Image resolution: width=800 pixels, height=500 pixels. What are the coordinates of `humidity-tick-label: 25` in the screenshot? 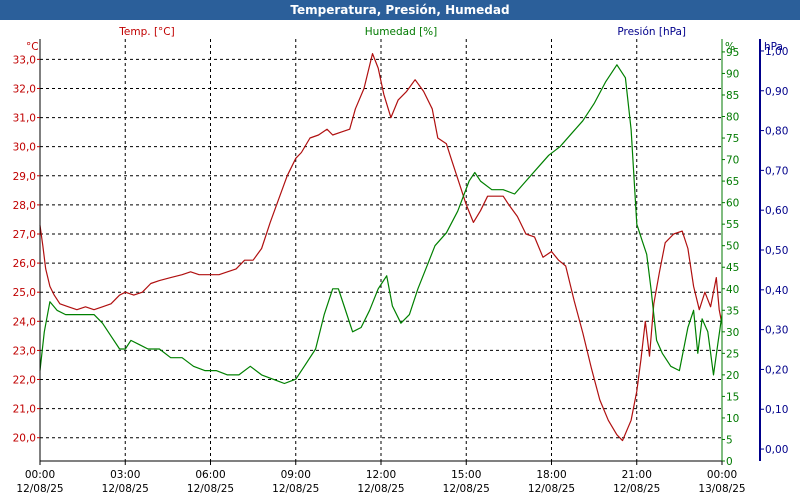 It's located at (732, 354).